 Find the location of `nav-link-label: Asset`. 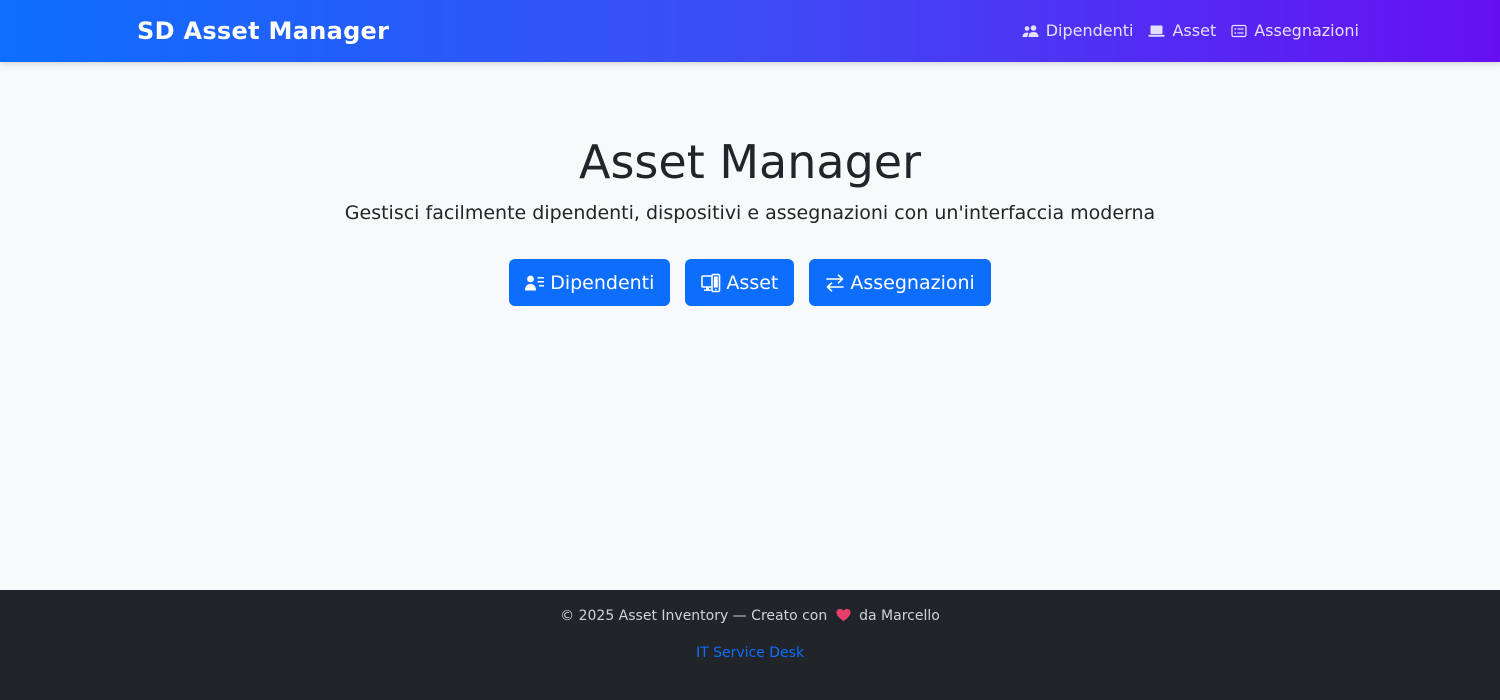

nav-link-label: Asset is located at coordinates (1194, 30).